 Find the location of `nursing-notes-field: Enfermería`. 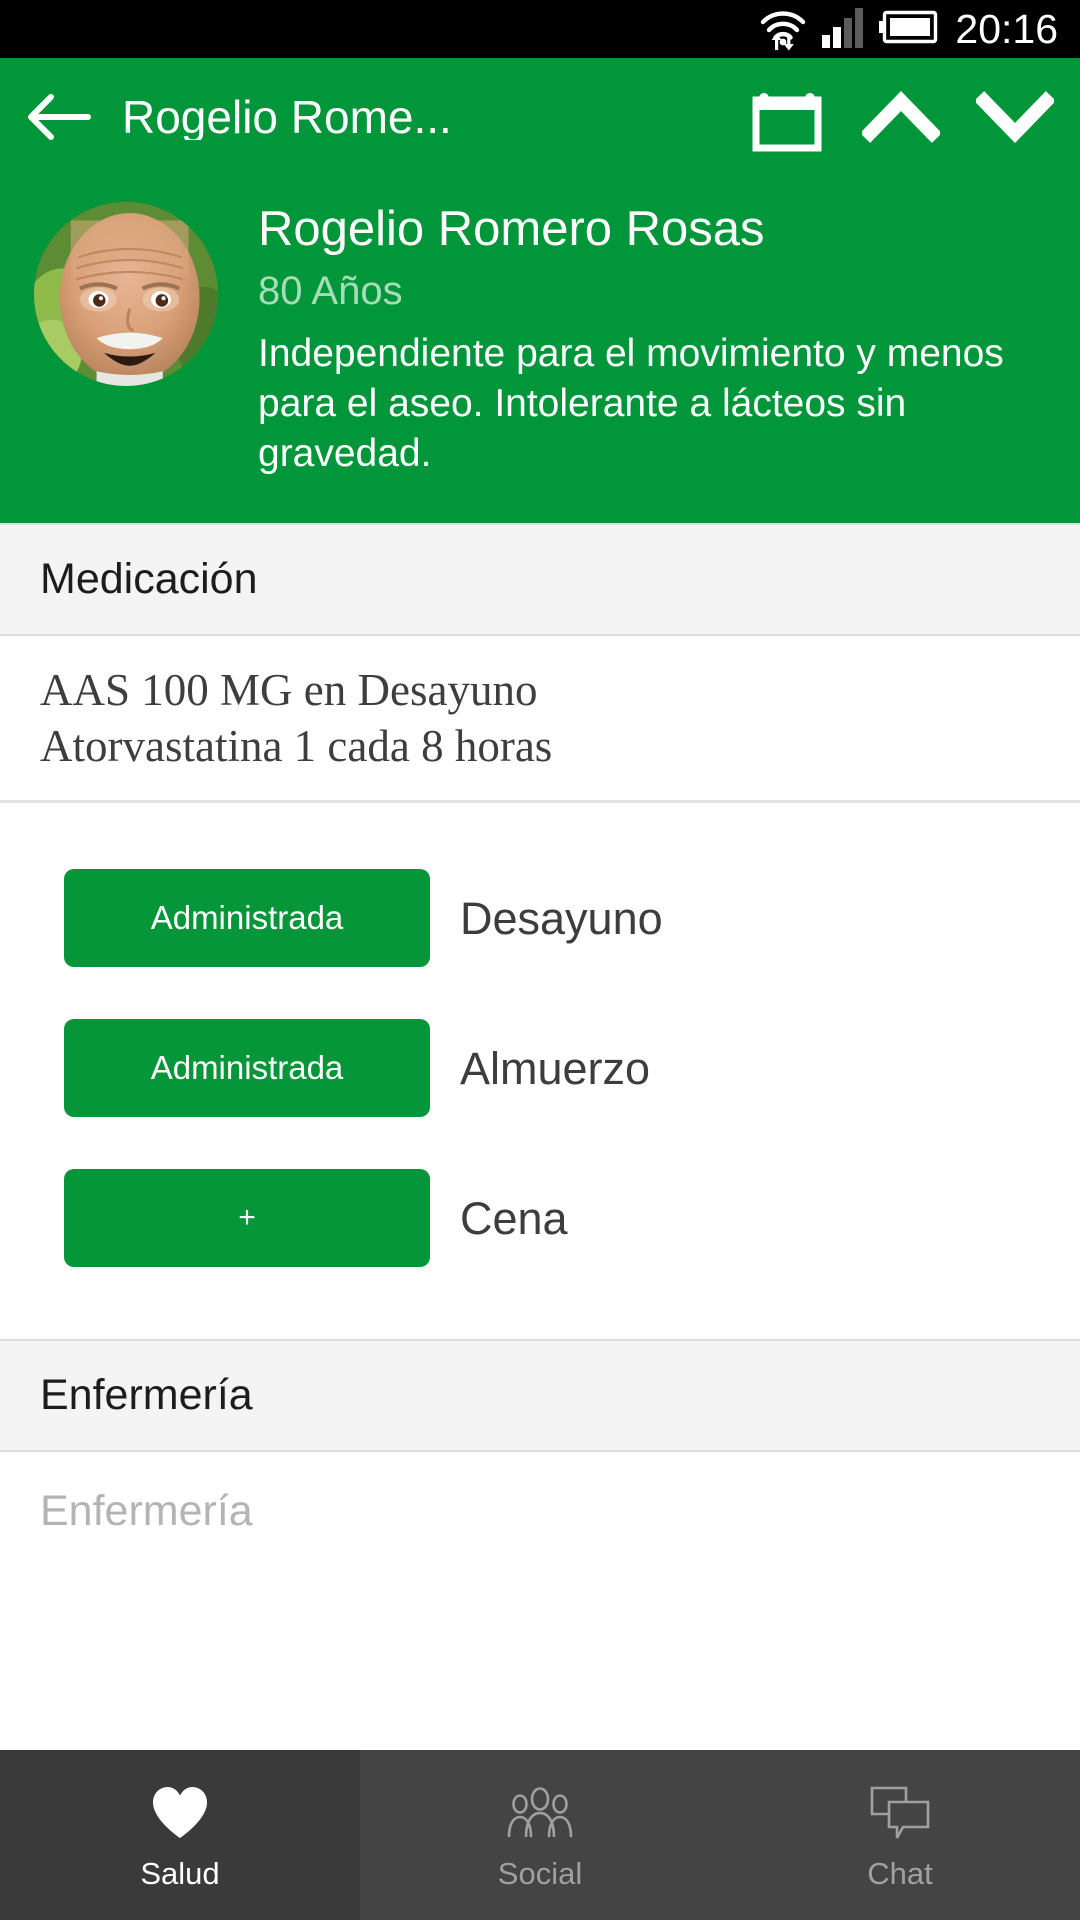

nursing-notes-field: Enfermería is located at coordinates (540, 1512).